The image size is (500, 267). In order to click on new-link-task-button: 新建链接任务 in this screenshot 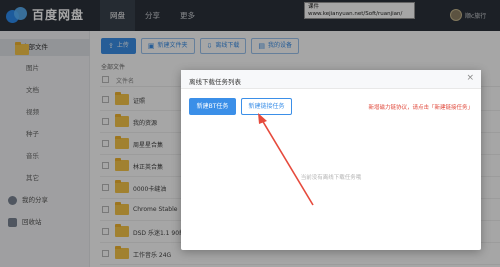, I will do `click(266, 106)`.